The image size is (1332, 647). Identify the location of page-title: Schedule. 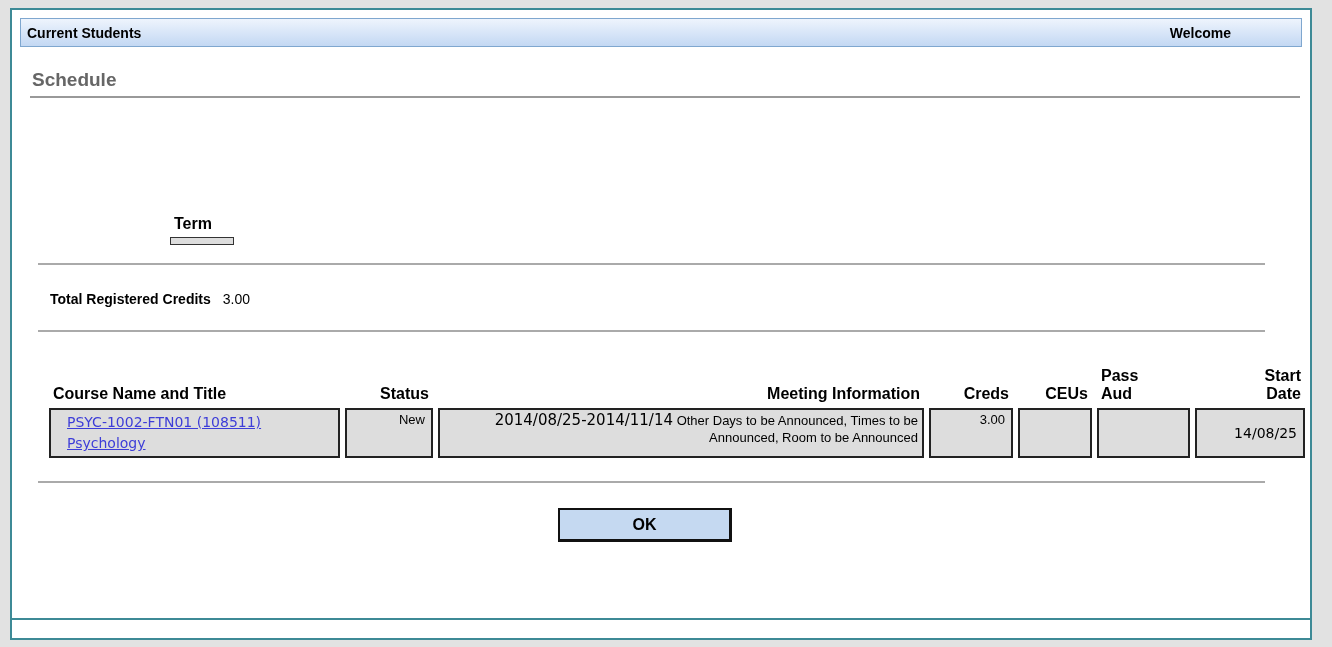
(665, 83).